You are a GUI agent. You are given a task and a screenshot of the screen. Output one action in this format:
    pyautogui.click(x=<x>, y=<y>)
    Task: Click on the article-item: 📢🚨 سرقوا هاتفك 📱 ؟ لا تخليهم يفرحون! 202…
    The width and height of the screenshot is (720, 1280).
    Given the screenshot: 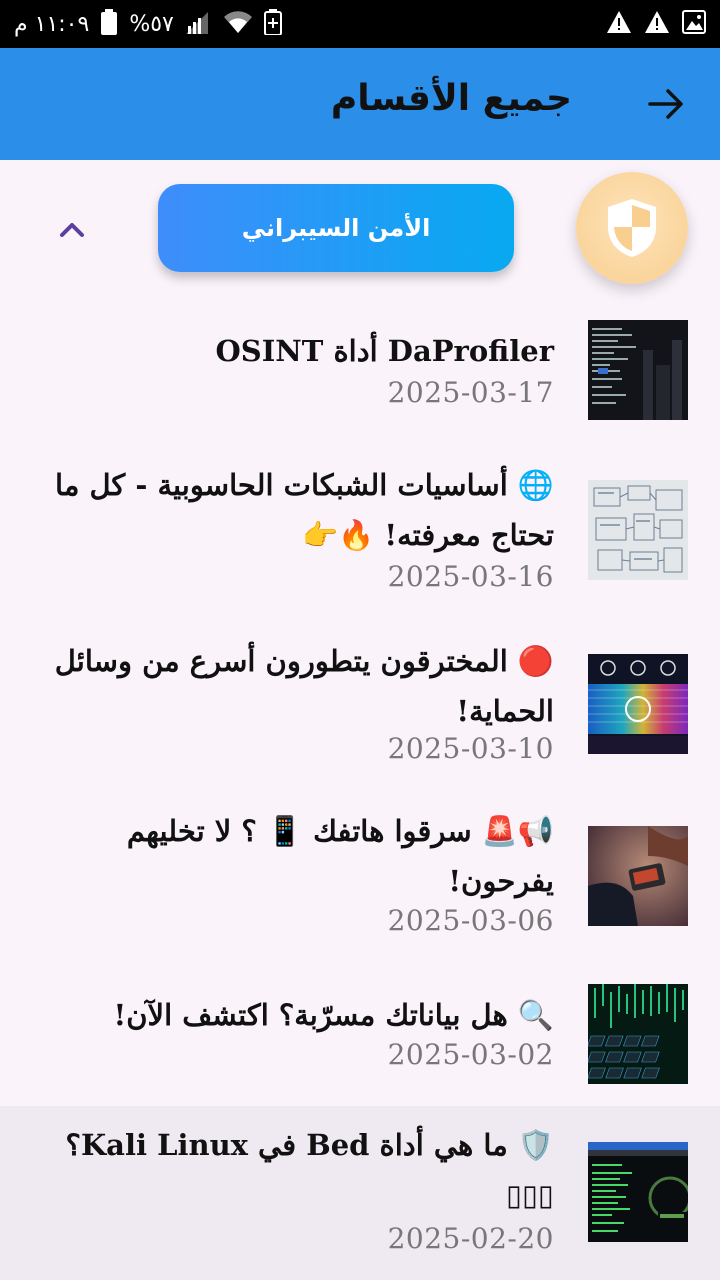 What is the action you would take?
    pyautogui.click(x=360, y=885)
    